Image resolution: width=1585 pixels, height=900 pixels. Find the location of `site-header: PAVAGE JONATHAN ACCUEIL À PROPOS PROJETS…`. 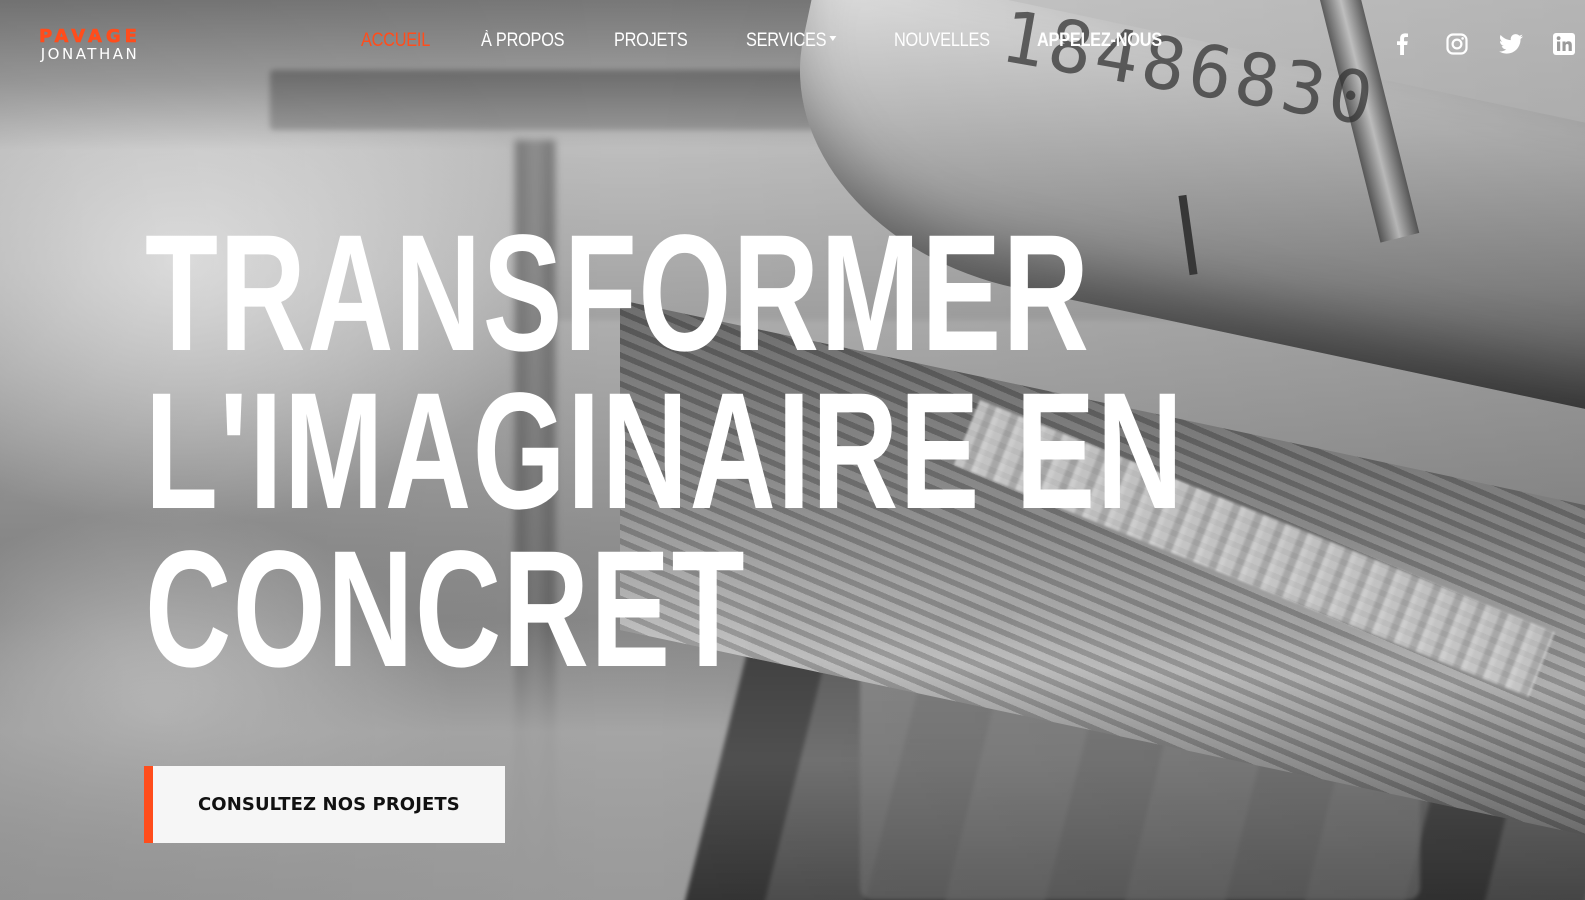

site-header: PAVAGE JONATHAN ACCUEIL À PROPOS PROJETS… is located at coordinates (792, 45).